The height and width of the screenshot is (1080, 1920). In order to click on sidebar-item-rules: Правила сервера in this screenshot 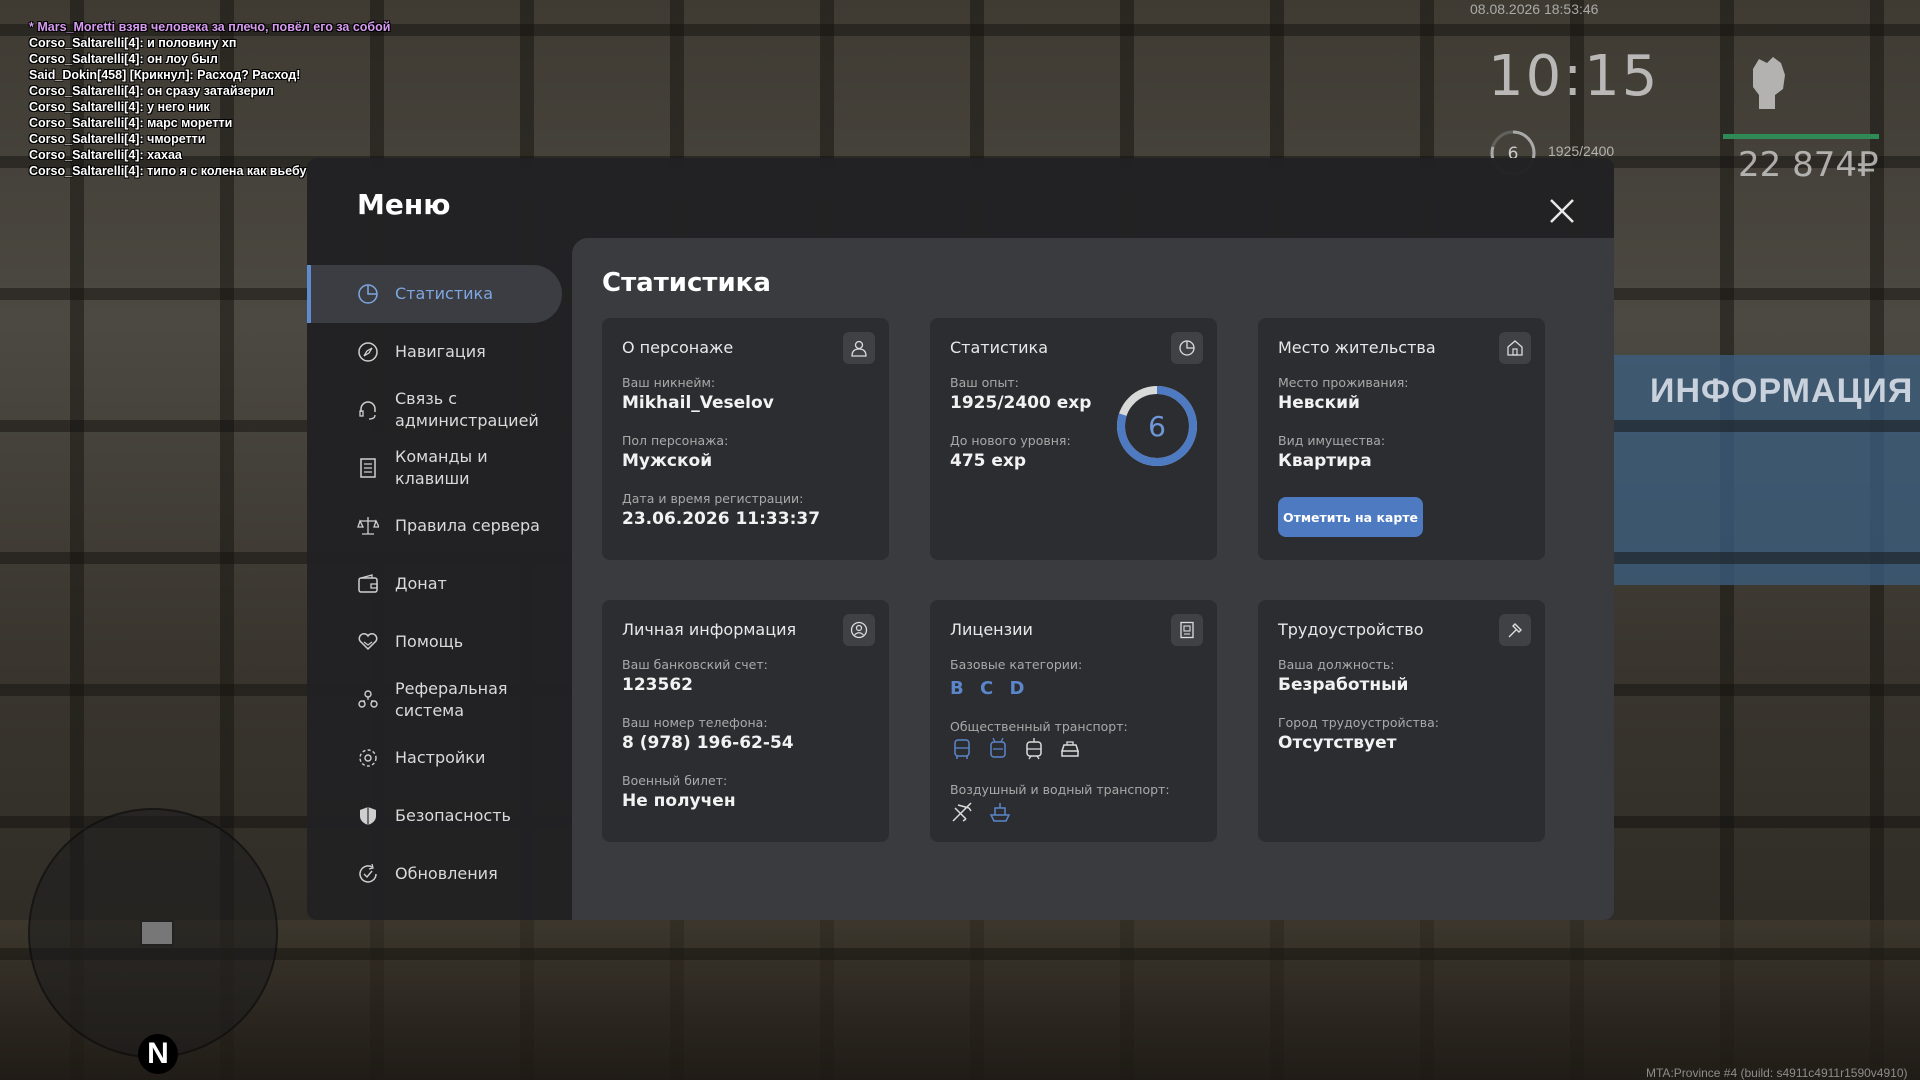, I will do `click(440, 526)`.